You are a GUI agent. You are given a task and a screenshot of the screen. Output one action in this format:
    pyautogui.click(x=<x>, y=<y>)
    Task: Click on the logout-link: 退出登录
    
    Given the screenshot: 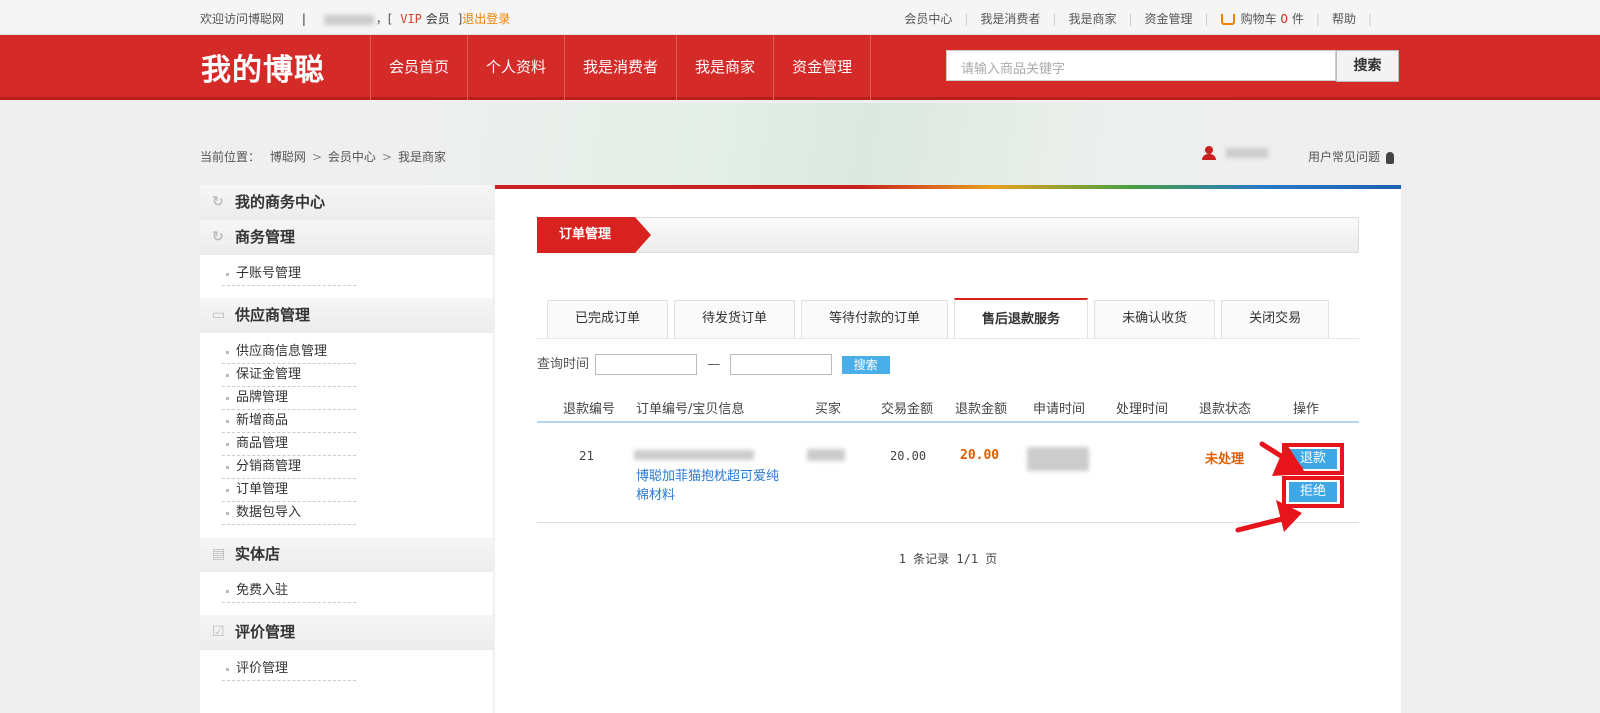 What is the action you would take?
    pyautogui.click(x=486, y=19)
    